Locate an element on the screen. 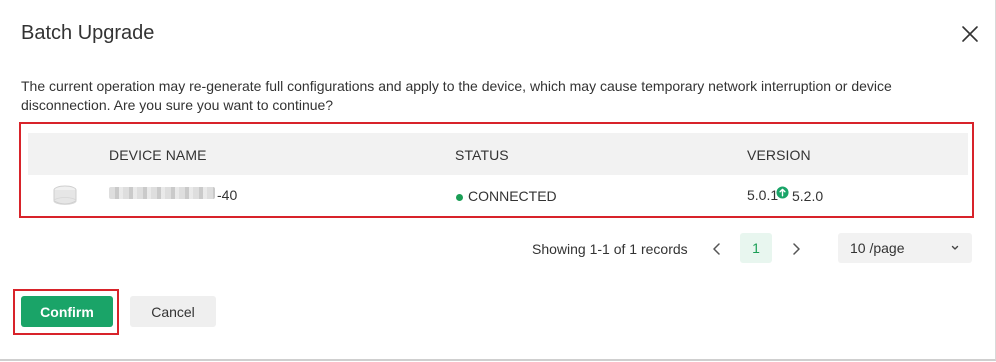 The width and height of the screenshot is (996, 362). chevron-left-icon is located at coordinates (717, 249).